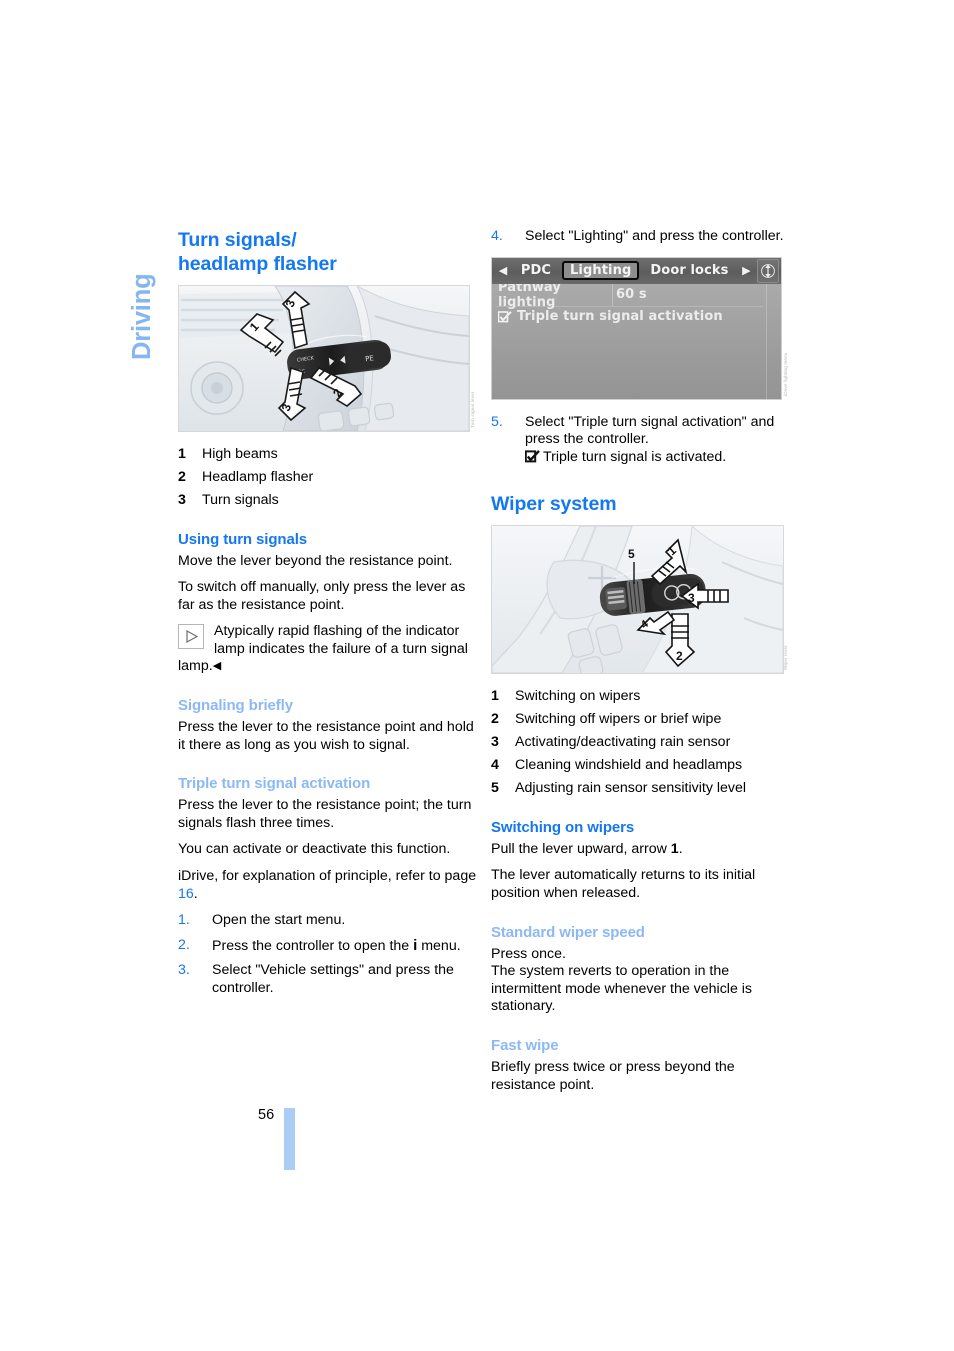  I want to click on heading-using-turn-signals: Using turn signals, so click(243, 539).